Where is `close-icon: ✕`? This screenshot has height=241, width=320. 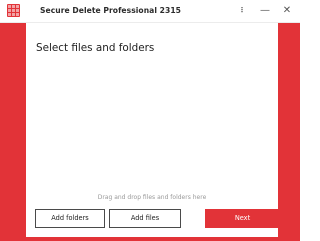
close-icon: ✕ is located at coordinates (287, 11).